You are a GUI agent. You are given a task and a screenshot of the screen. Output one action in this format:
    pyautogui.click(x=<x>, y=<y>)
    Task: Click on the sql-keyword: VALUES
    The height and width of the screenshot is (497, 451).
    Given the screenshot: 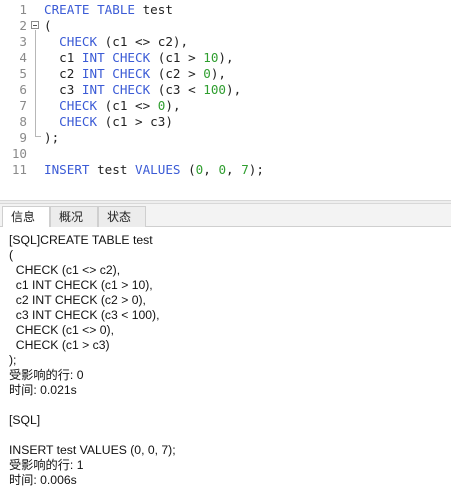 What is the action you would take?
    pyautogui.click(x=158, y=169)
    